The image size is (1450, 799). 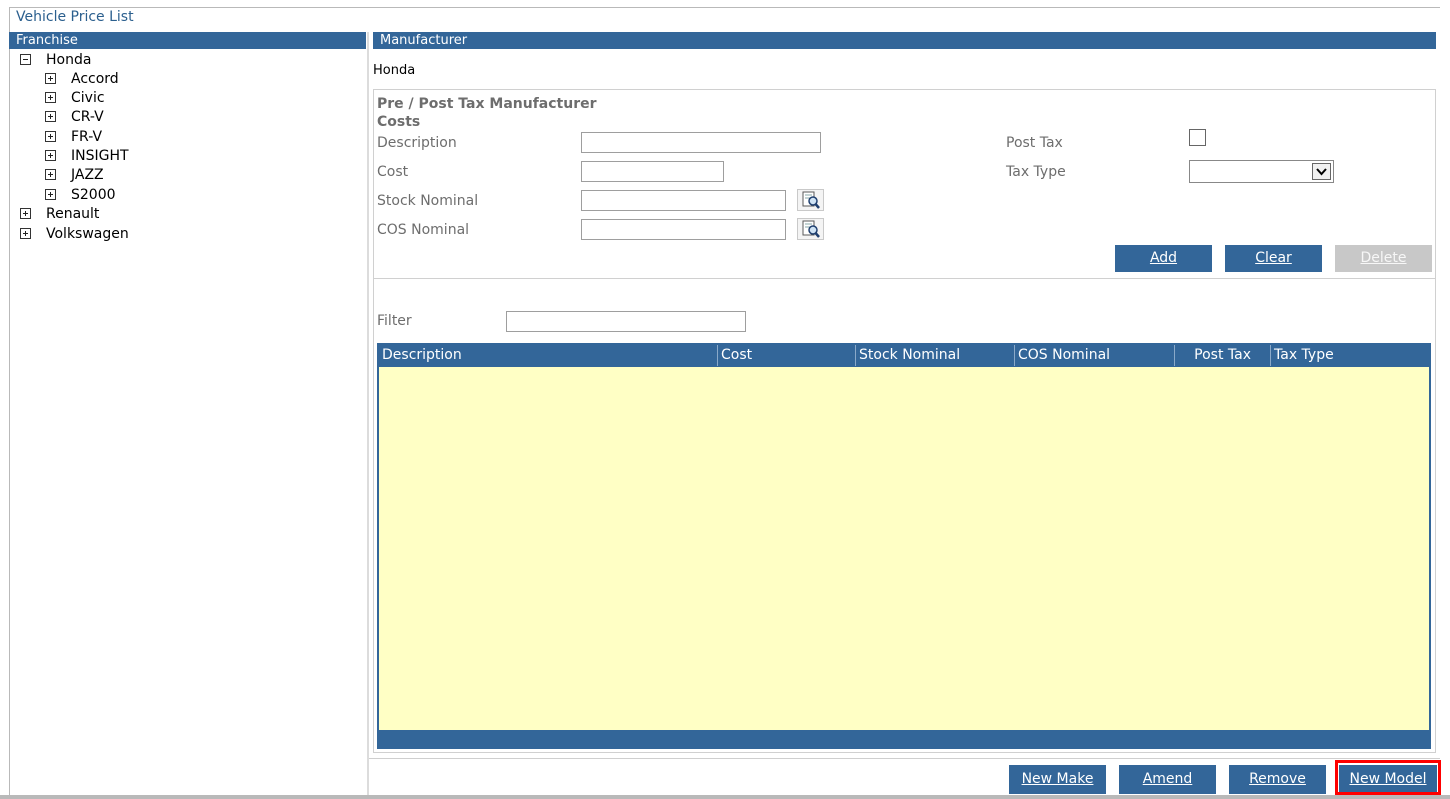 I want to click on post-tax-checkbox, so click(x=1197, y=137).